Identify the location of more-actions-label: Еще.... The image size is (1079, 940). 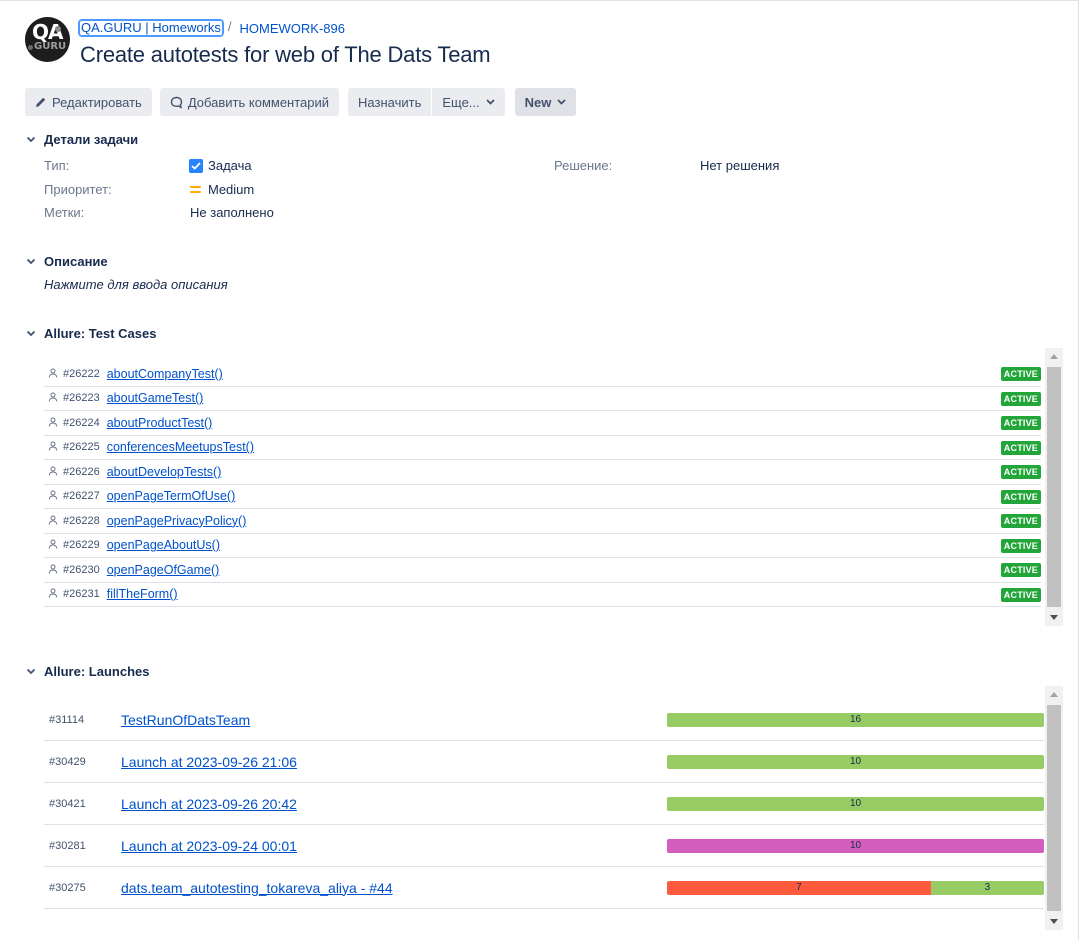
(461, 102).